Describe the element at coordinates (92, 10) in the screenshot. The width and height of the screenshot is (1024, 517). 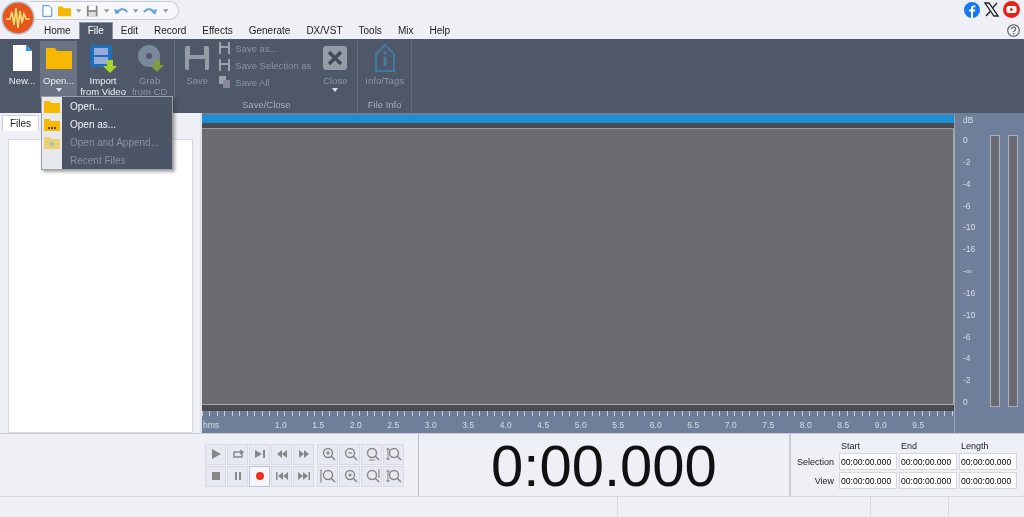
I see `save-icon` at that location.